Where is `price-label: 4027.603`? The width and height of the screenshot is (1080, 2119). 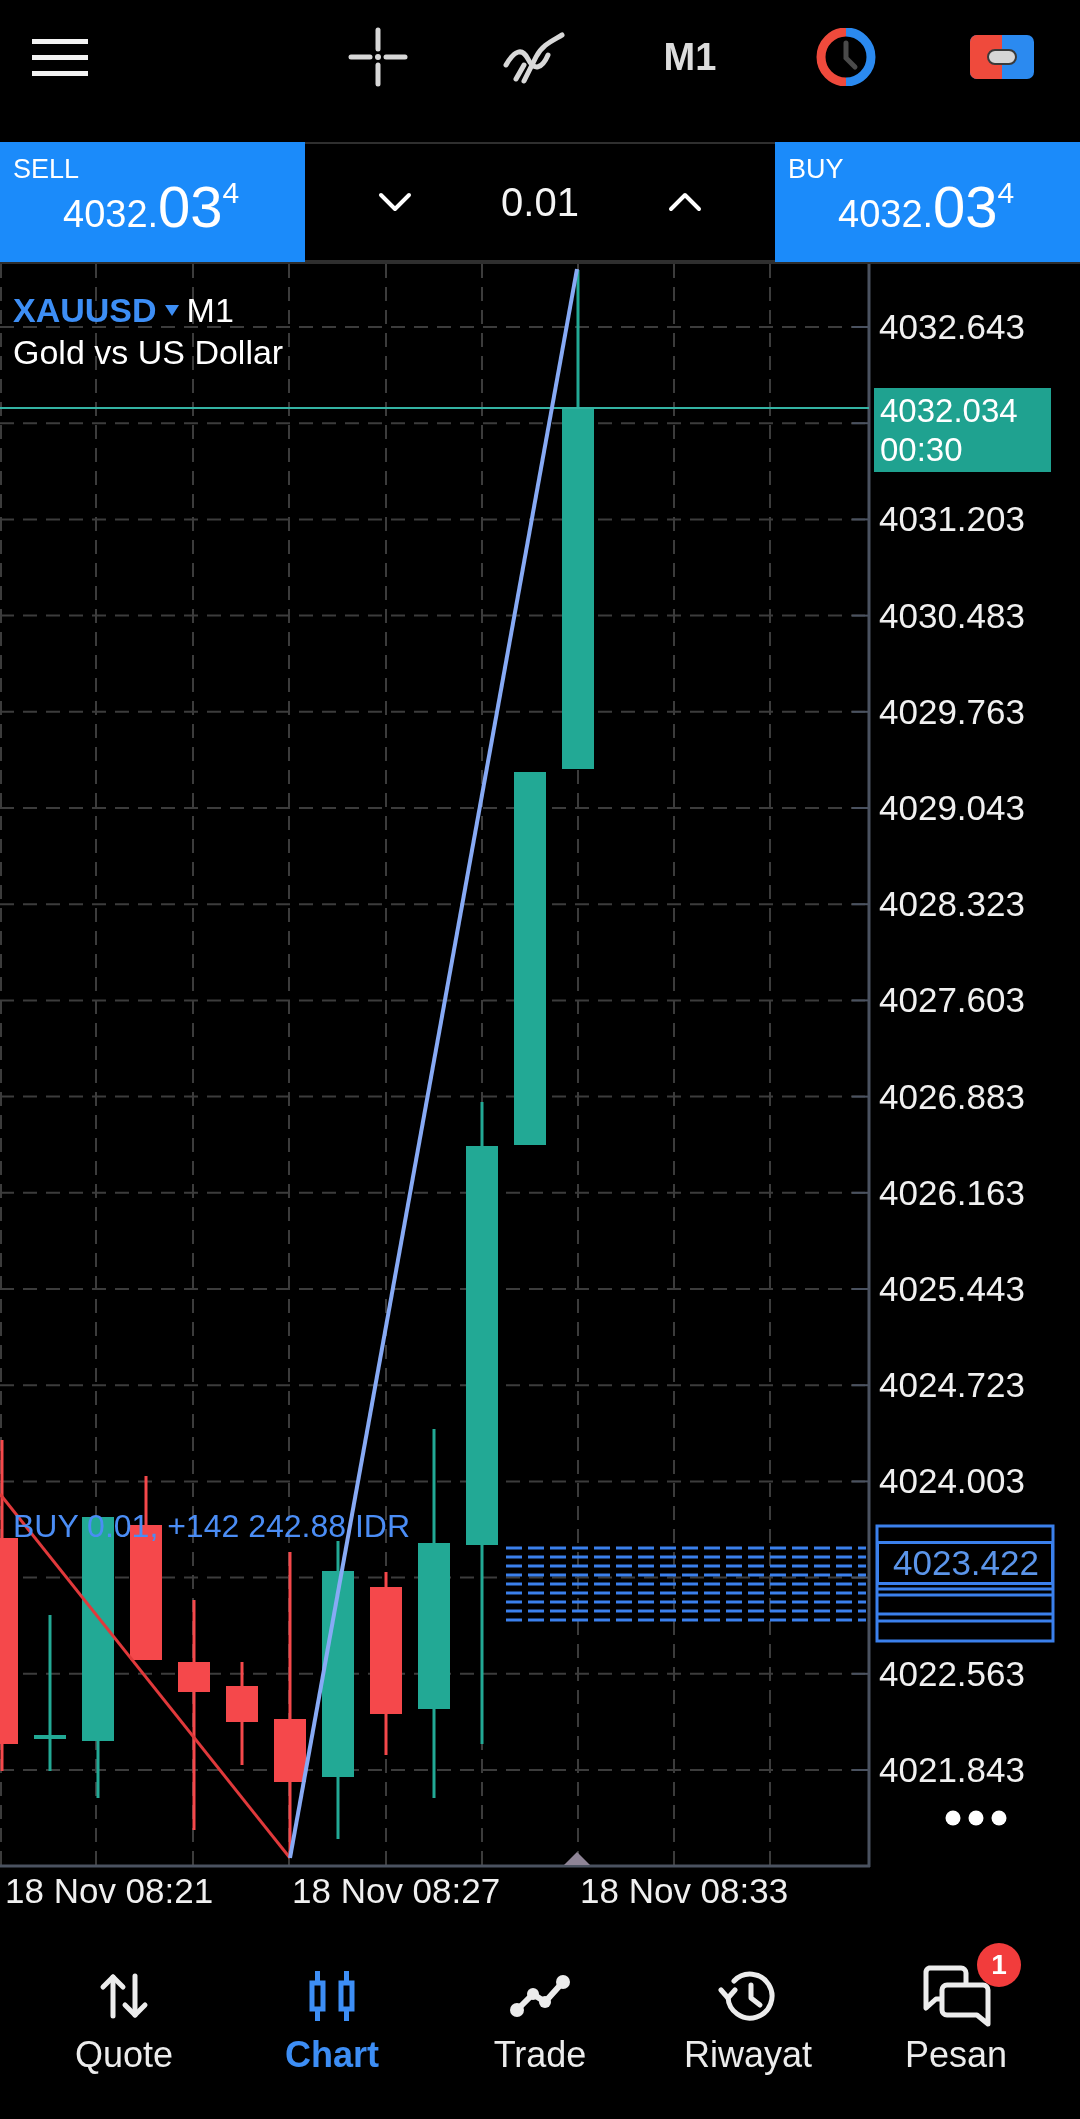
price-label: 4027.603 is located at coordinates (952, 1000).